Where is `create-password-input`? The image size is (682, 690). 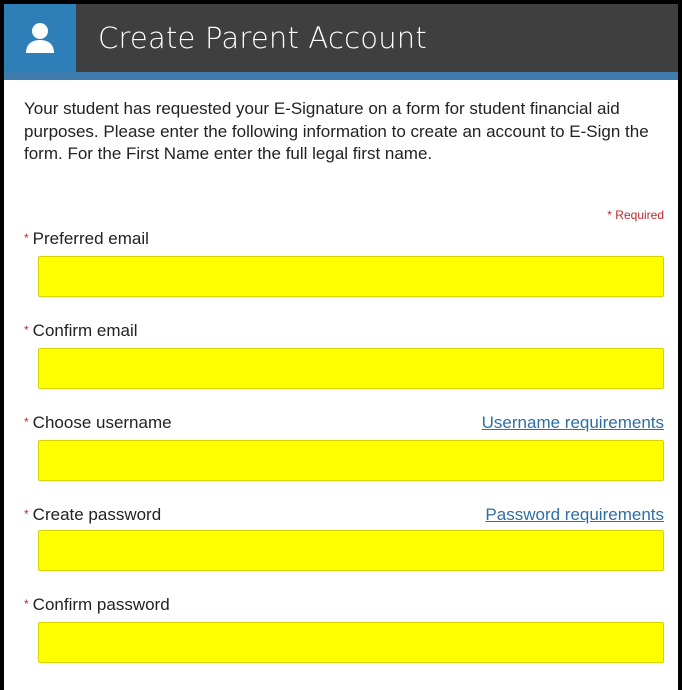 create-password-input is located at coordinates (351, 550).